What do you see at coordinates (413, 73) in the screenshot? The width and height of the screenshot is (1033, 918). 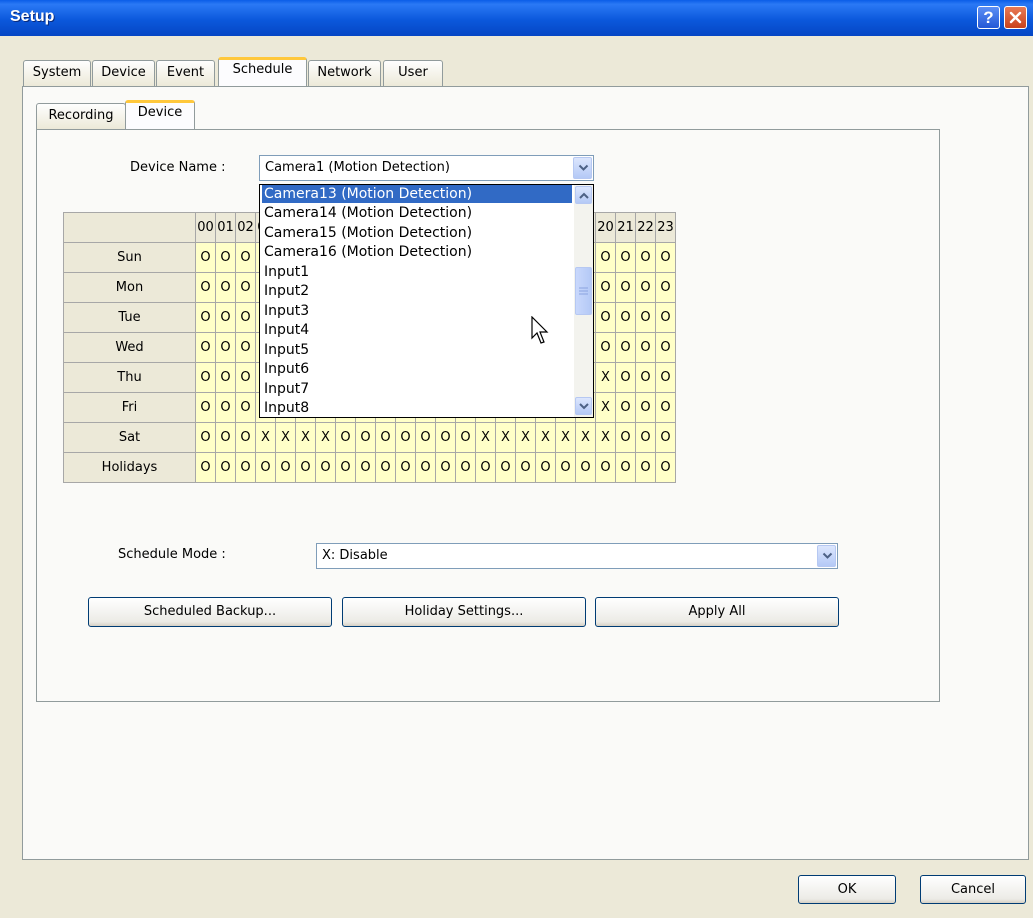 I see `tab-user: User` at bounding box center [413, 73].